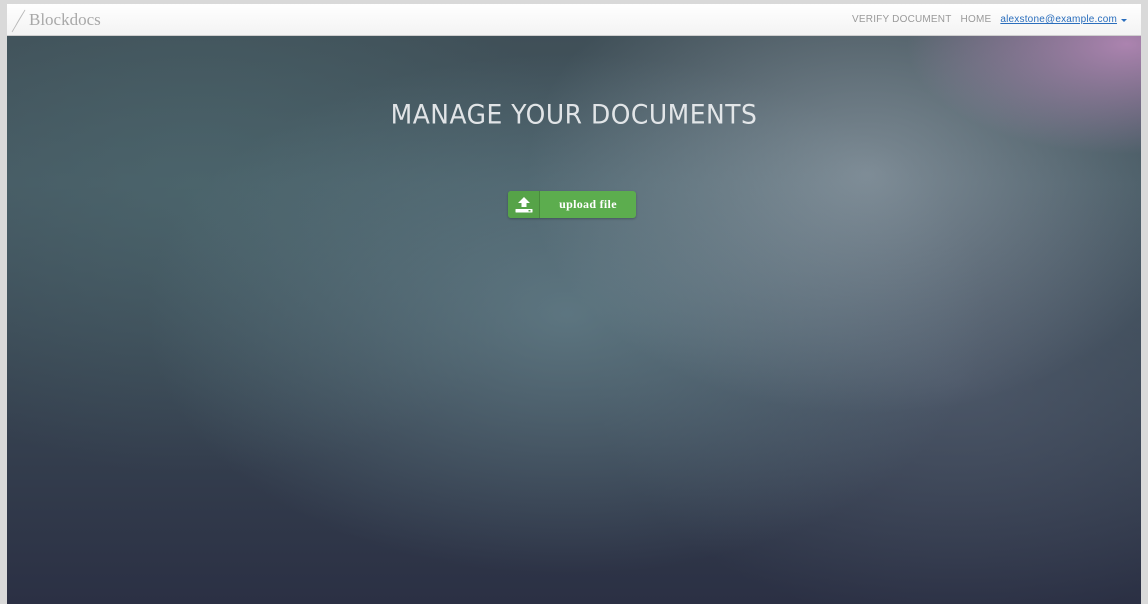 The height and width of the screenshot is (604, 1148). I want to click on user-email-link: alexstone@example.com, so click(1058, 19).